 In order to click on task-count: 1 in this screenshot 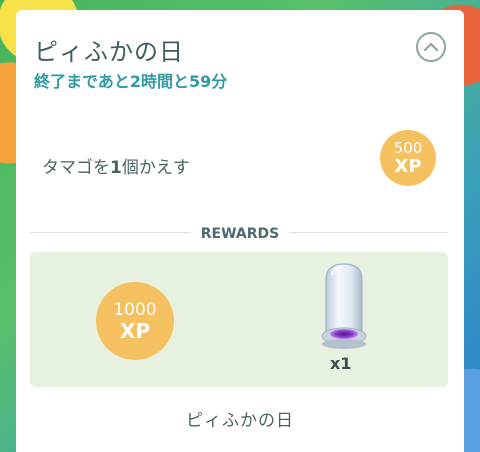, I will do `click(116, 168)`.